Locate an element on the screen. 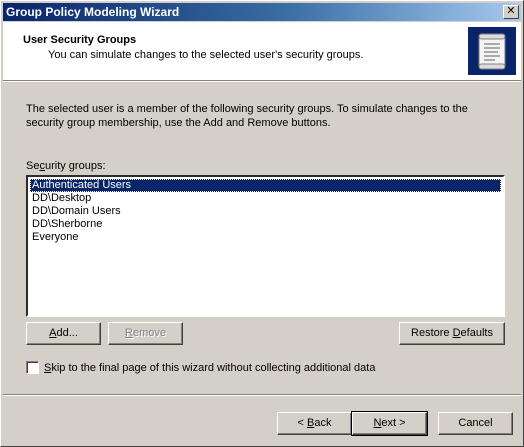 The width and height of the screenshot is (524, 447). scroll-document-icon is located at coordinates (492, 51).